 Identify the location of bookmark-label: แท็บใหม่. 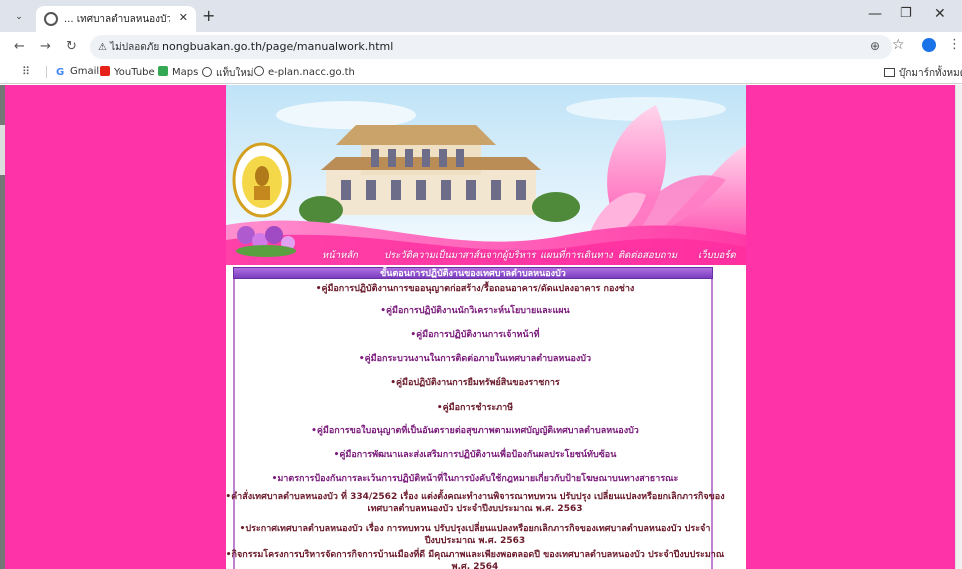
(235, 73).